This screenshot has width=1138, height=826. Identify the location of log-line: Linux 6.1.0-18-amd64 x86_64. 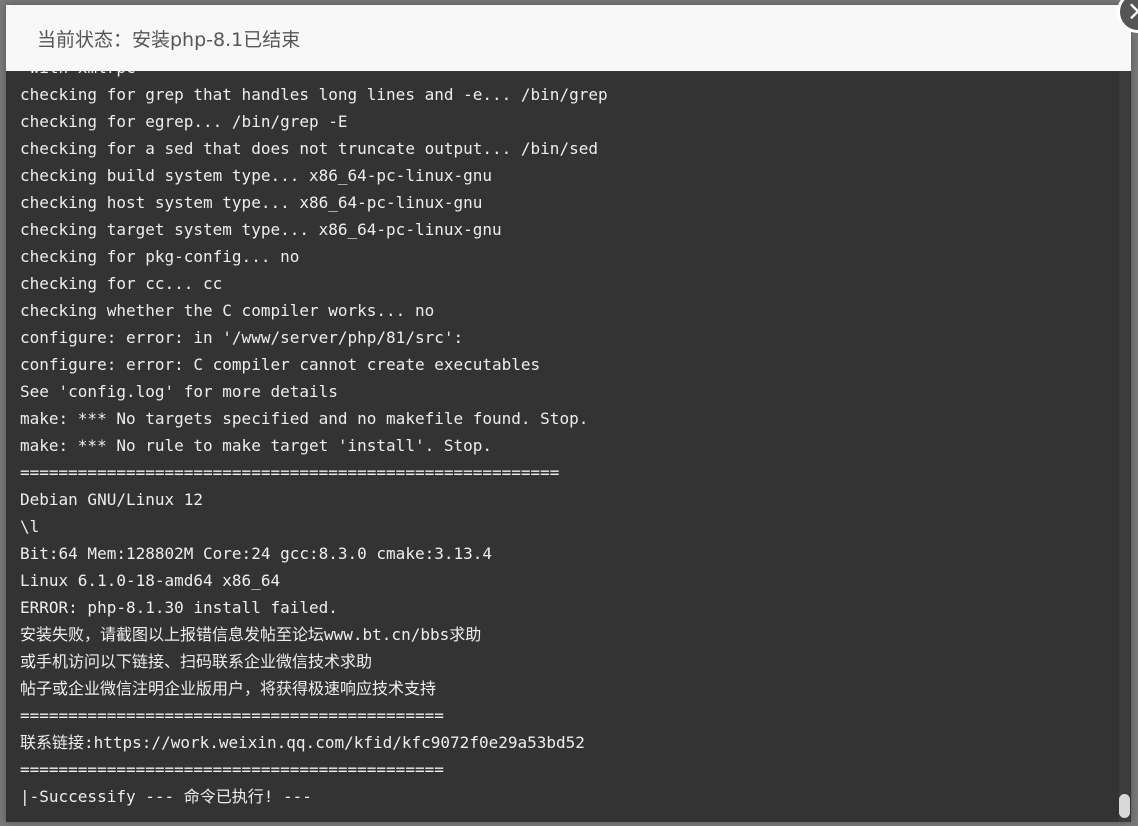
(150, 580).